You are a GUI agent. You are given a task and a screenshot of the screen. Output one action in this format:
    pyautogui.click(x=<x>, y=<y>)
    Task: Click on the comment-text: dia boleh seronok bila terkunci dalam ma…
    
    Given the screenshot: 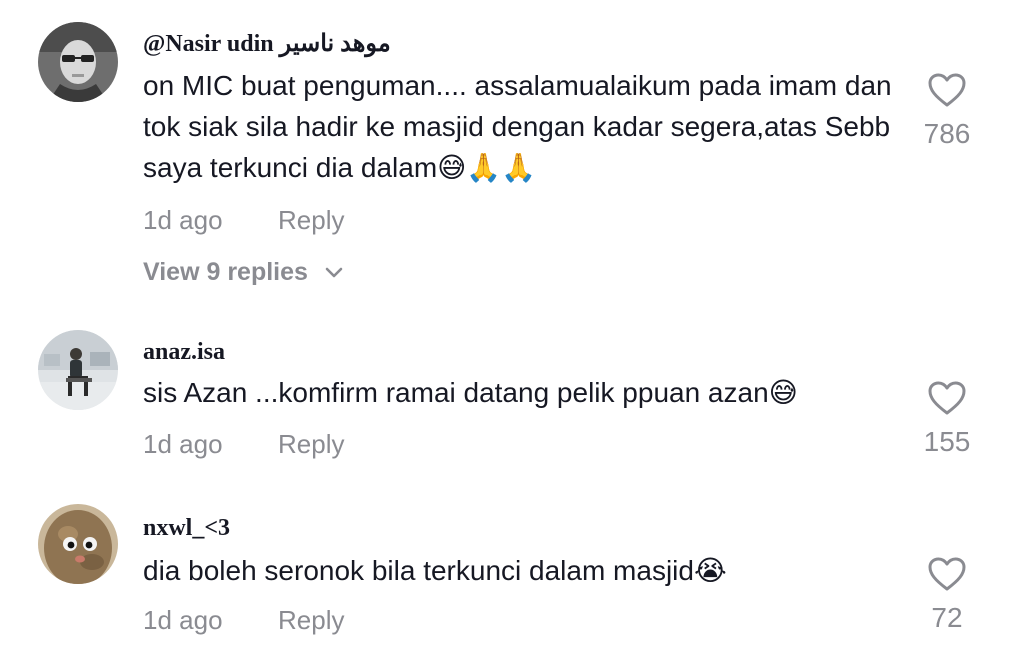 What is the action you would take?
    pyautogui.click(x=435, y=570)
    